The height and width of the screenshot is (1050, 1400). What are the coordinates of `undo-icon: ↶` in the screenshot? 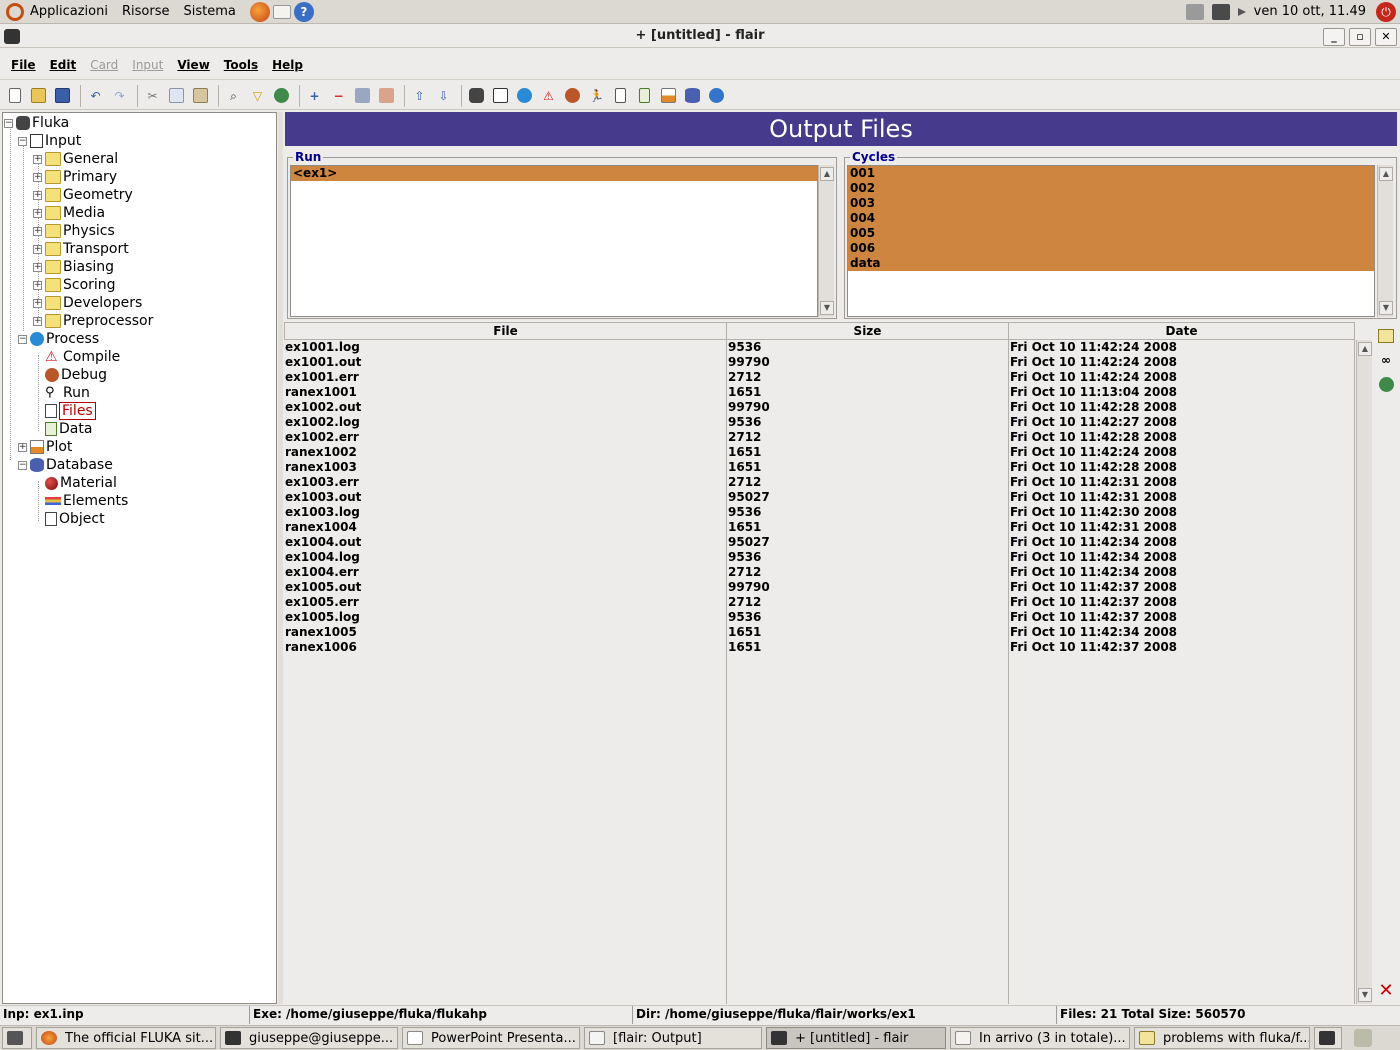 It's located at (95, 95).